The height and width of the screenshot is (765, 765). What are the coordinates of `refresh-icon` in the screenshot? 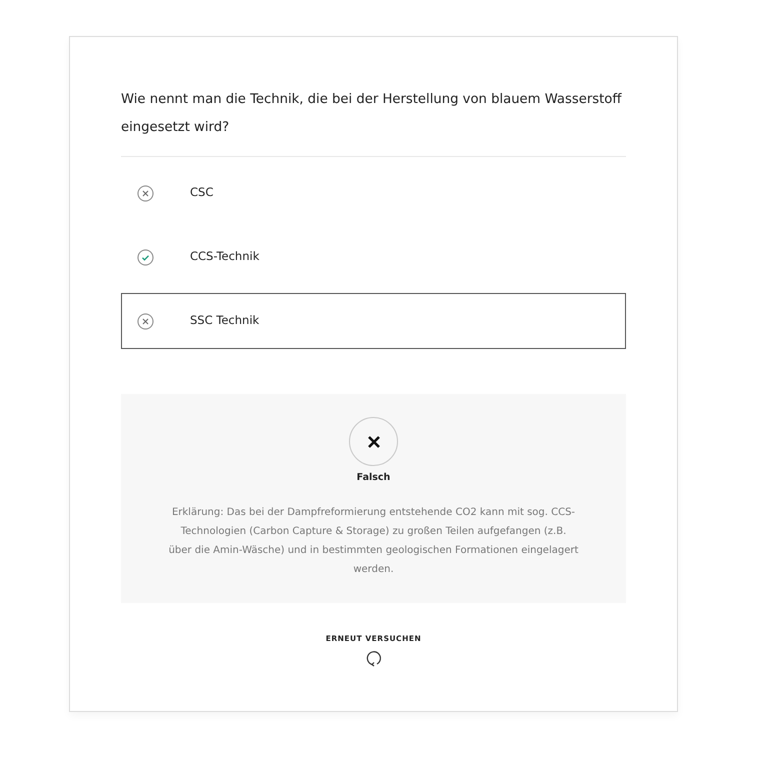 It's located at (373, 657).